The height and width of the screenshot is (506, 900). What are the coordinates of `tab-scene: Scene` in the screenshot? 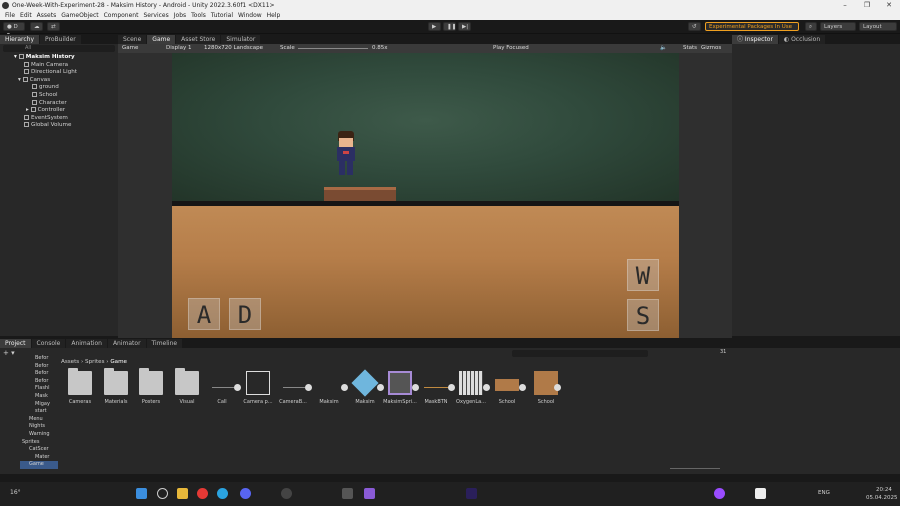 It's located at (132, 39).